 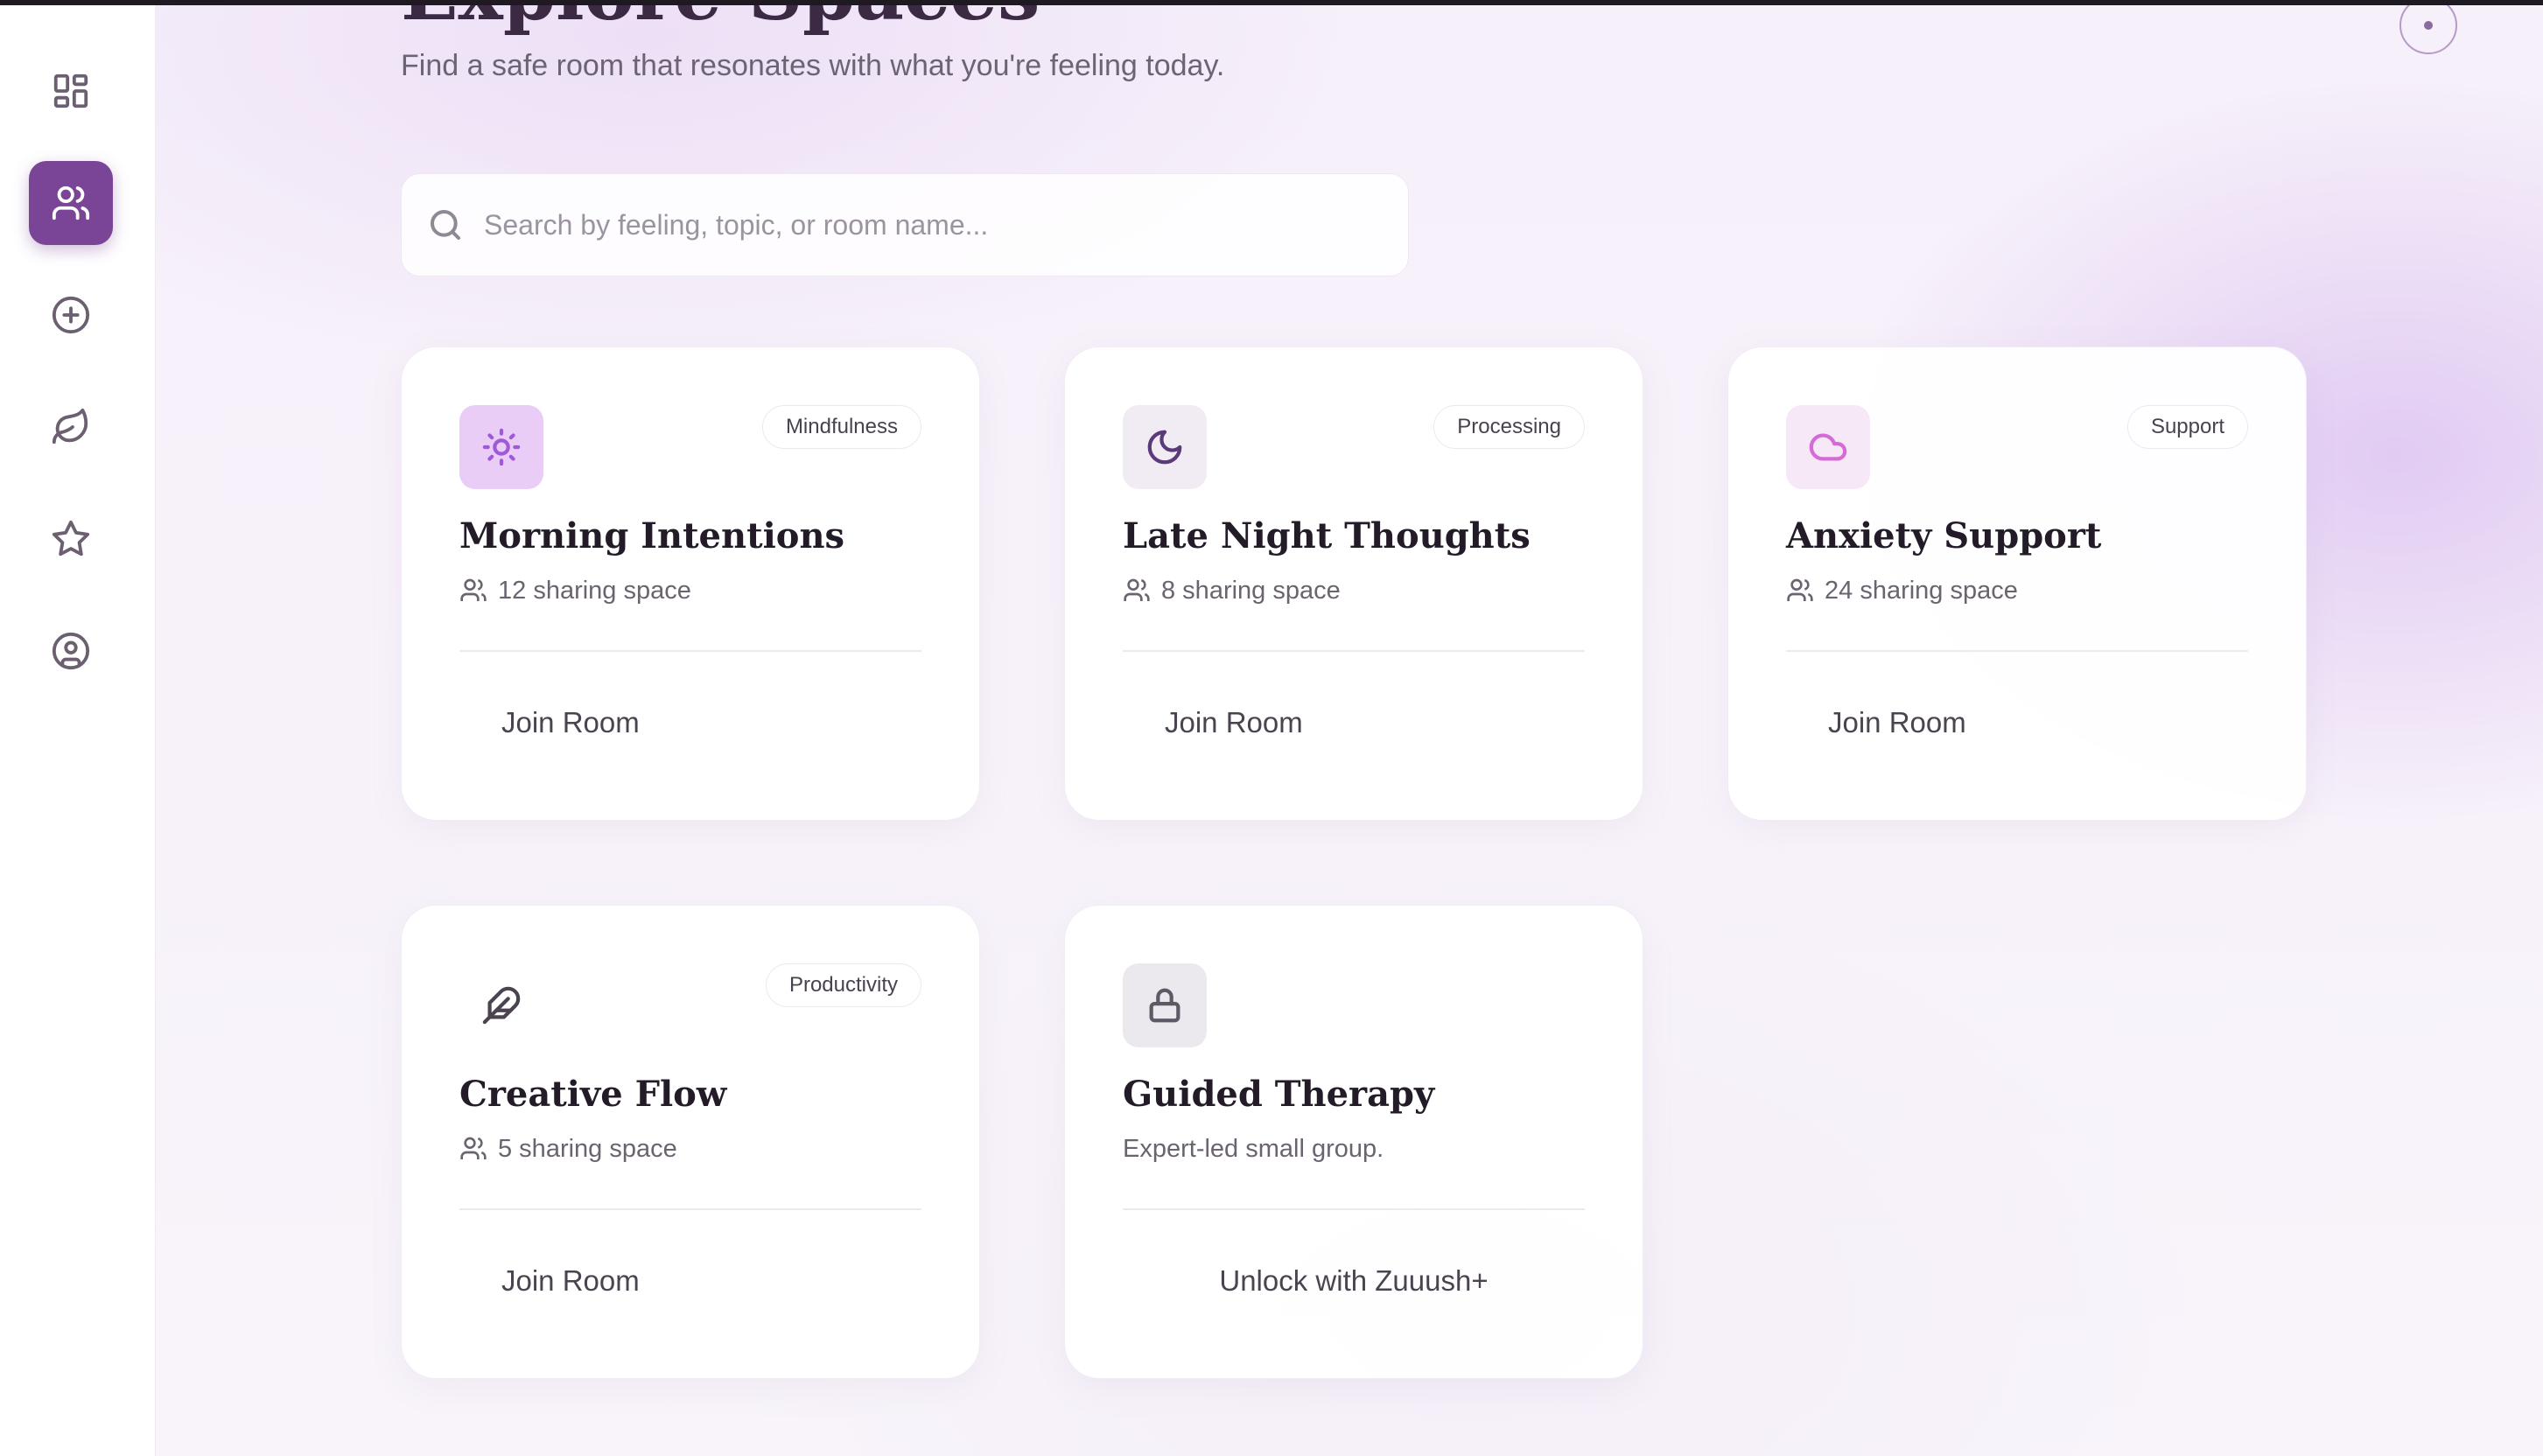 I want to click on room-title: Morning Intentions, so click(x=652, y=535).